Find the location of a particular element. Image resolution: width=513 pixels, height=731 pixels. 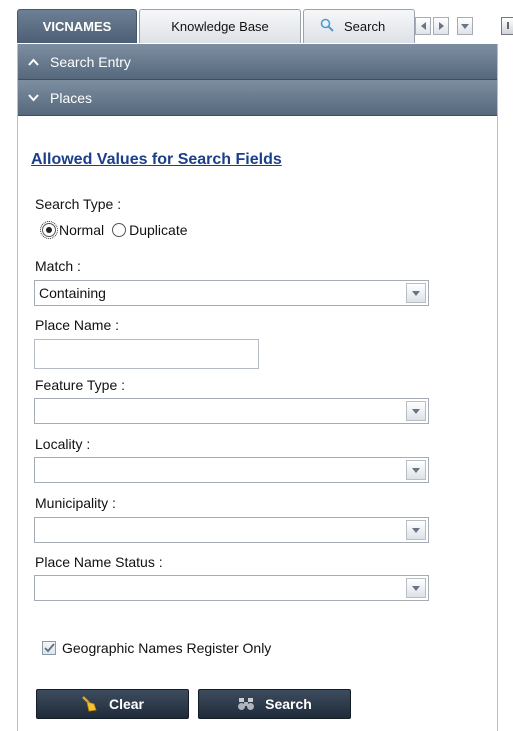

checkmark-icon is located at coordinates (49, 648).